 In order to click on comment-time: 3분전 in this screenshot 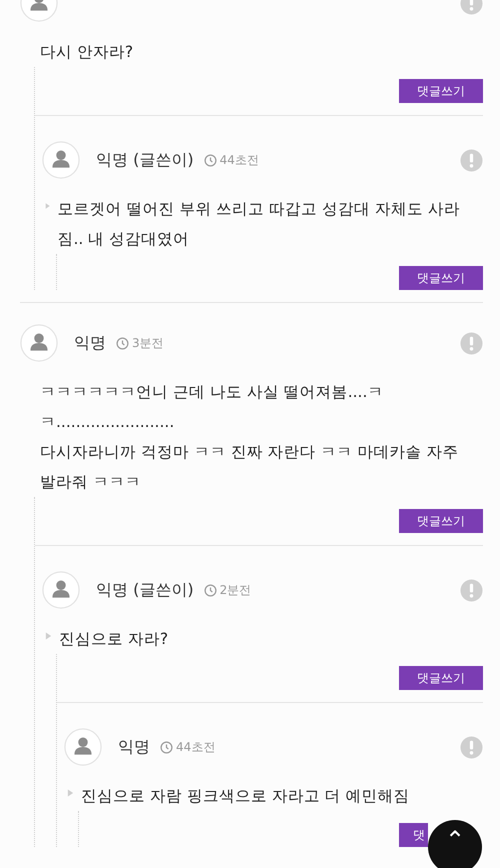, I will do `click(148, 343)`.